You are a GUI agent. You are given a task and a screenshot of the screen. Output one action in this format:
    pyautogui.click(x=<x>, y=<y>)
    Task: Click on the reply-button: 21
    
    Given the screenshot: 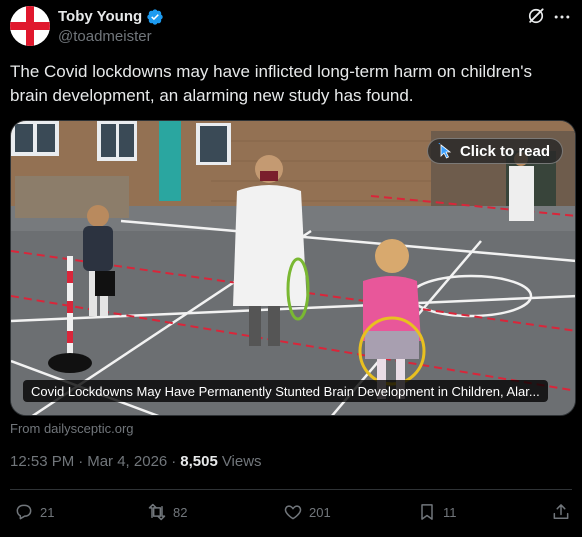 What is the action you would take?
    pyautogui.click(x=34, y=512)
    